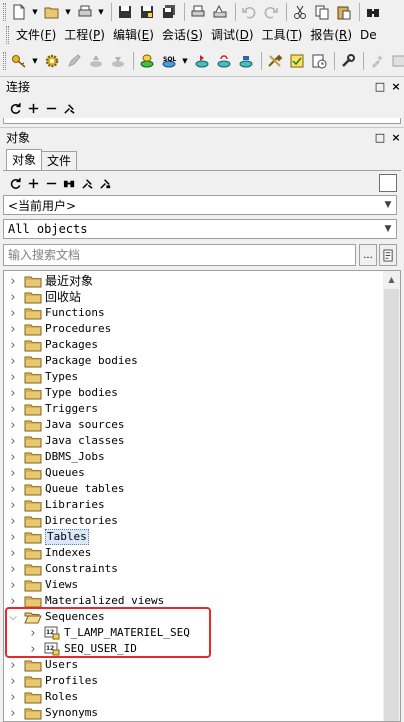 Image resolution: width=404 pixels, height=722 pixels. I want to click on tree-item: › Materialized views, so click(86, 601).